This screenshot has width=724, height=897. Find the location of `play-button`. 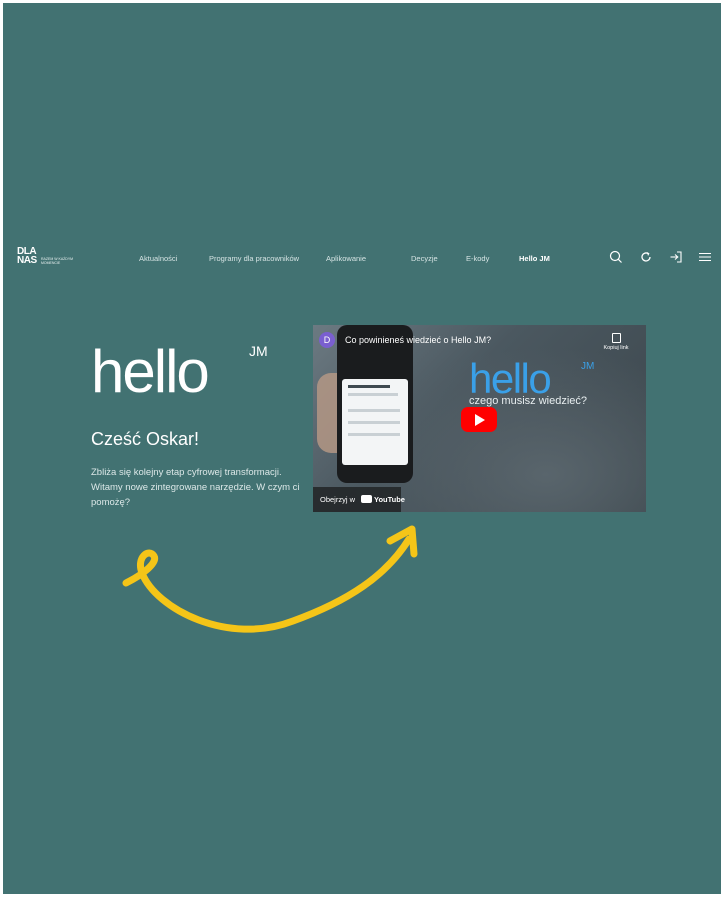

play-button is located at coordinates (479, 419).